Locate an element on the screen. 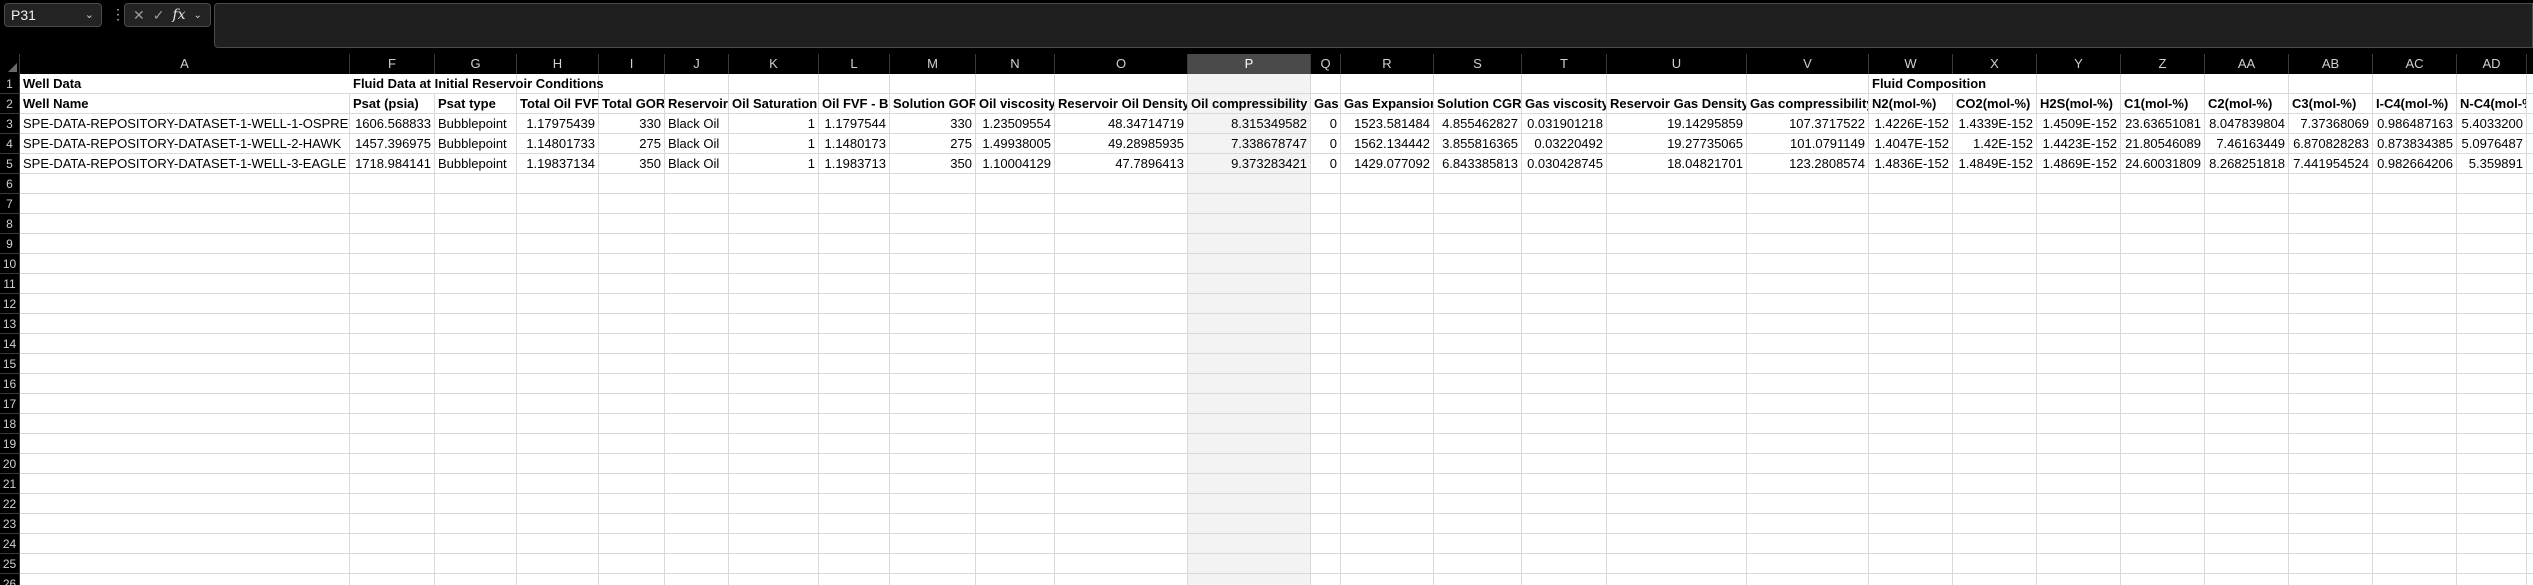  cell-u25 is located at coordinates (1677, 563).